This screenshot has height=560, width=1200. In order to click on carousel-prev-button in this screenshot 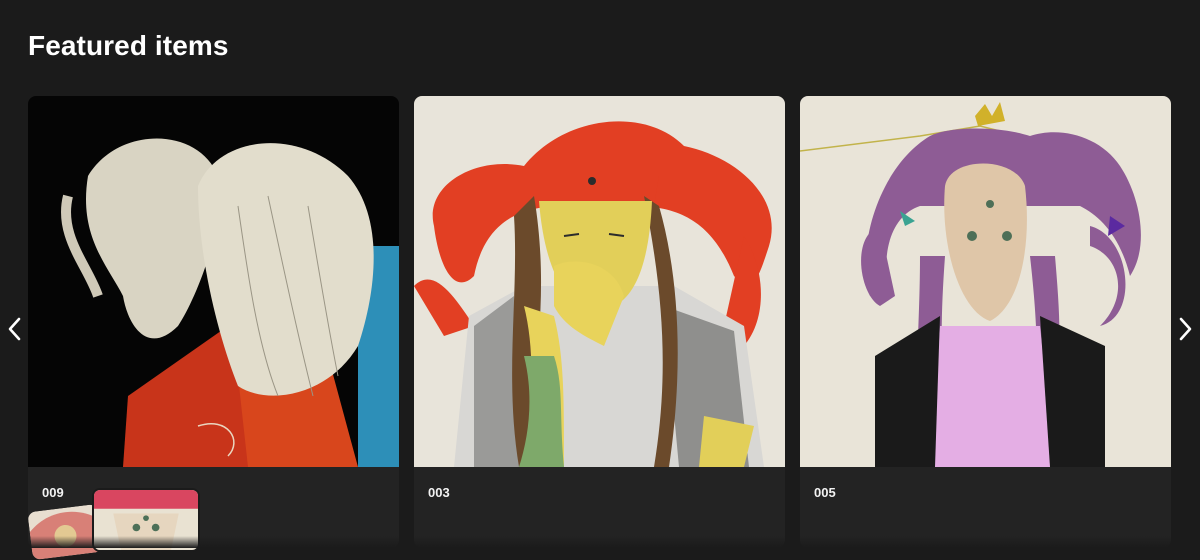, I will do `click(15, 329)`.